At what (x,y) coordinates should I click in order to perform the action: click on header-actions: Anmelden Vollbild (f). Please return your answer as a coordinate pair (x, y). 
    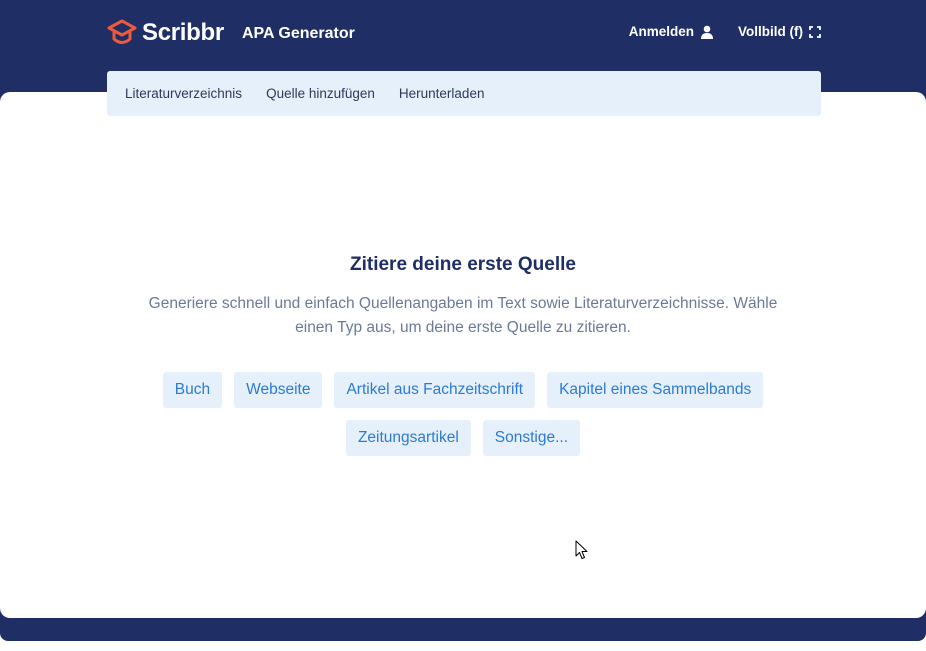
    Looking at the image, I should click on (725, 31).